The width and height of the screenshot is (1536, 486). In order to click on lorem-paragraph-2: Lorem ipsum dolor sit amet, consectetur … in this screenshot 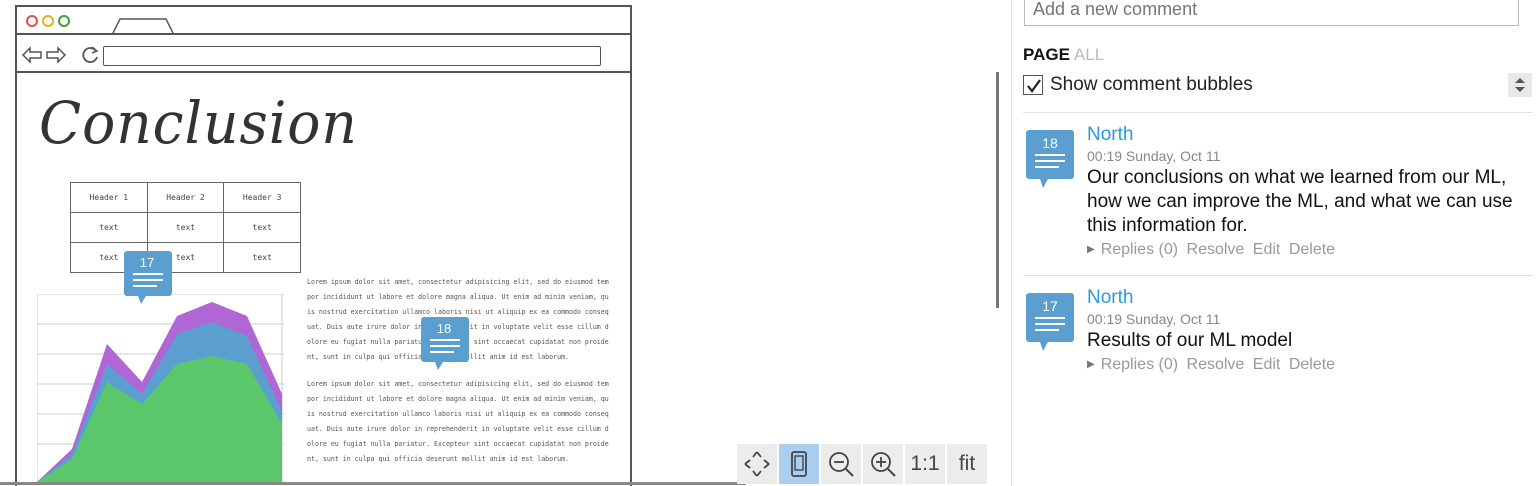, I will do `click(458, 421)`.